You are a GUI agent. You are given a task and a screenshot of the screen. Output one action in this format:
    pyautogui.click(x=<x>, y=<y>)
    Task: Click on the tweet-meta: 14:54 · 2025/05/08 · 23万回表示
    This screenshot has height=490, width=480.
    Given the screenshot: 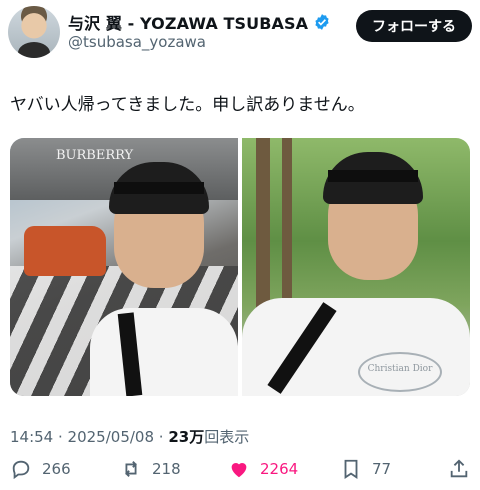 What is the action you would take?
    pyautogui.click(x=129, y=436)
    